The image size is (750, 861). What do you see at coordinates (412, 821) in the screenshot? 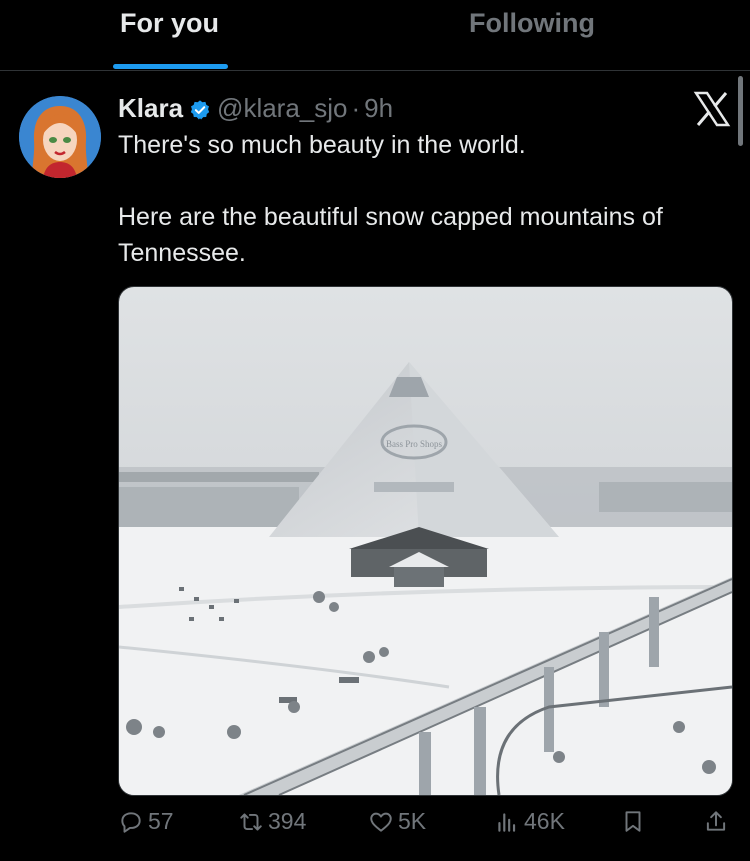
I see `like-count: 5K` at bounding box center [412, 821].